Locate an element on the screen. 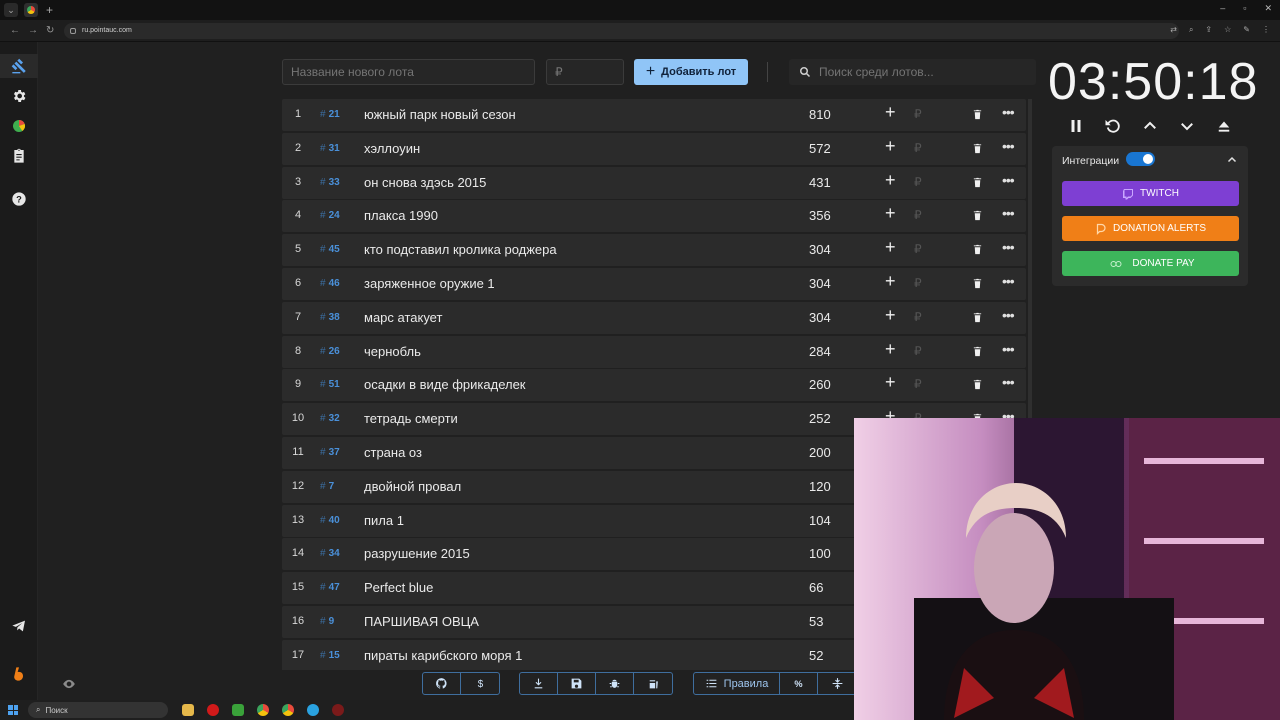 The image size is (1280, 720). bookmark-star-icon: ☆ is located at coordinates (1227, 30).